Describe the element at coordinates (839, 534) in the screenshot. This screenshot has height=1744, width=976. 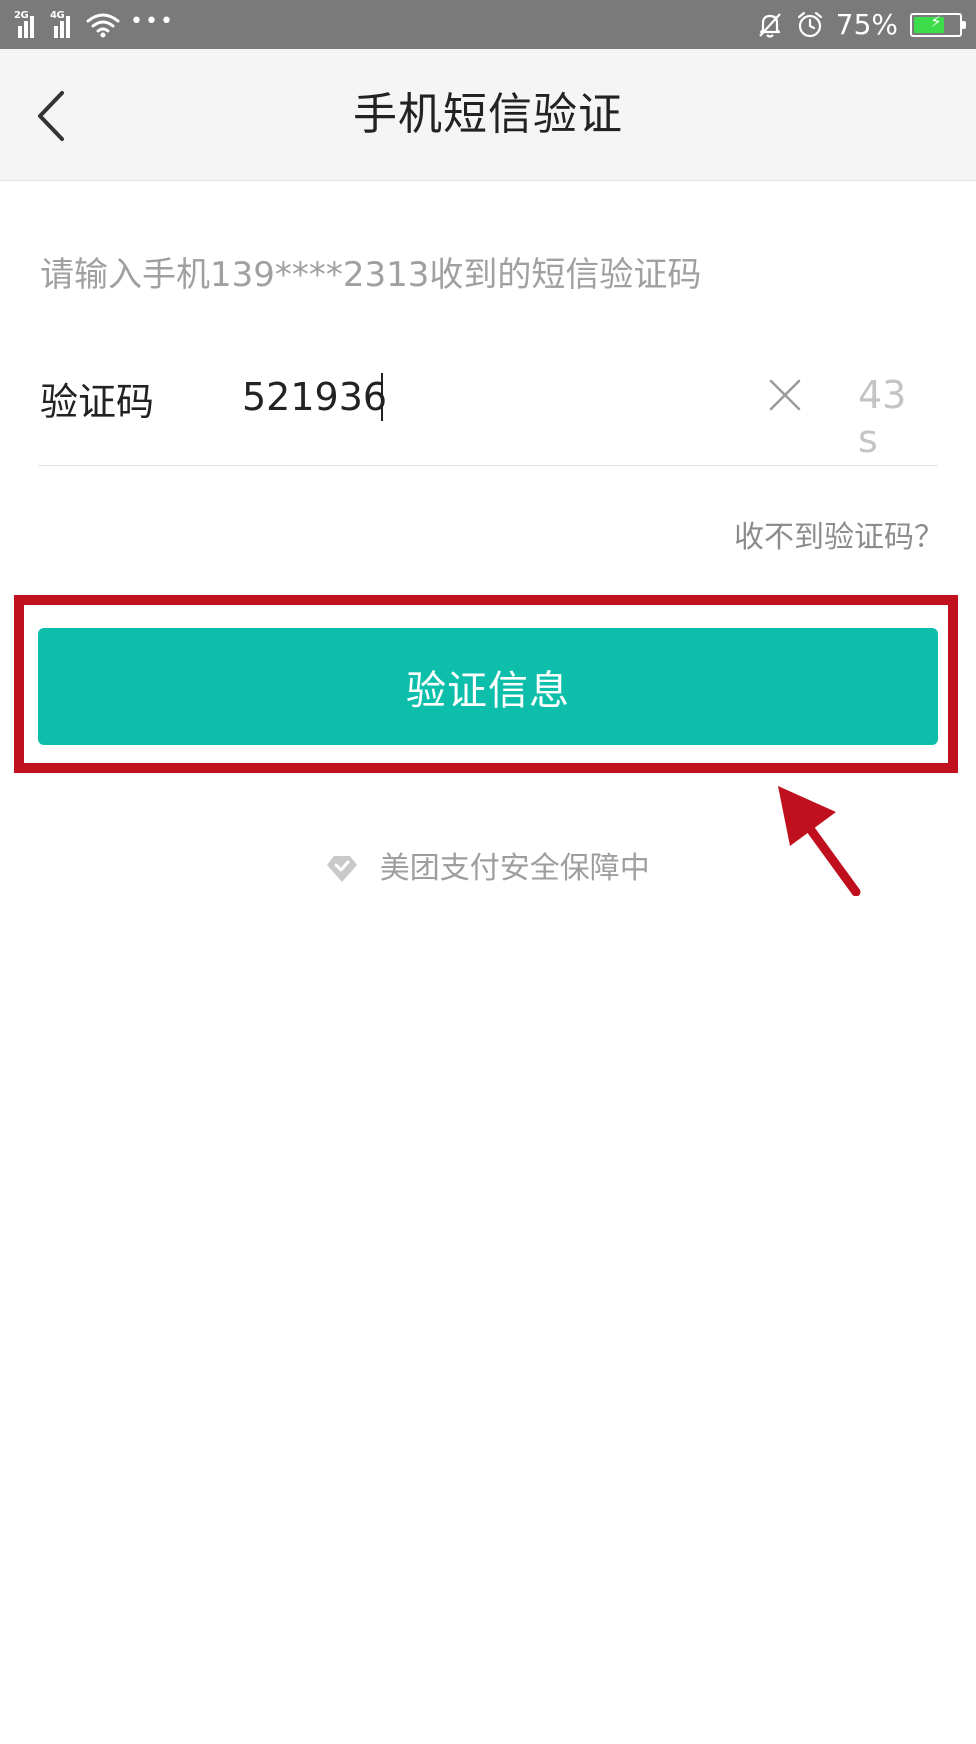
I see `no-code-link: 收不到验证码？` at that location.